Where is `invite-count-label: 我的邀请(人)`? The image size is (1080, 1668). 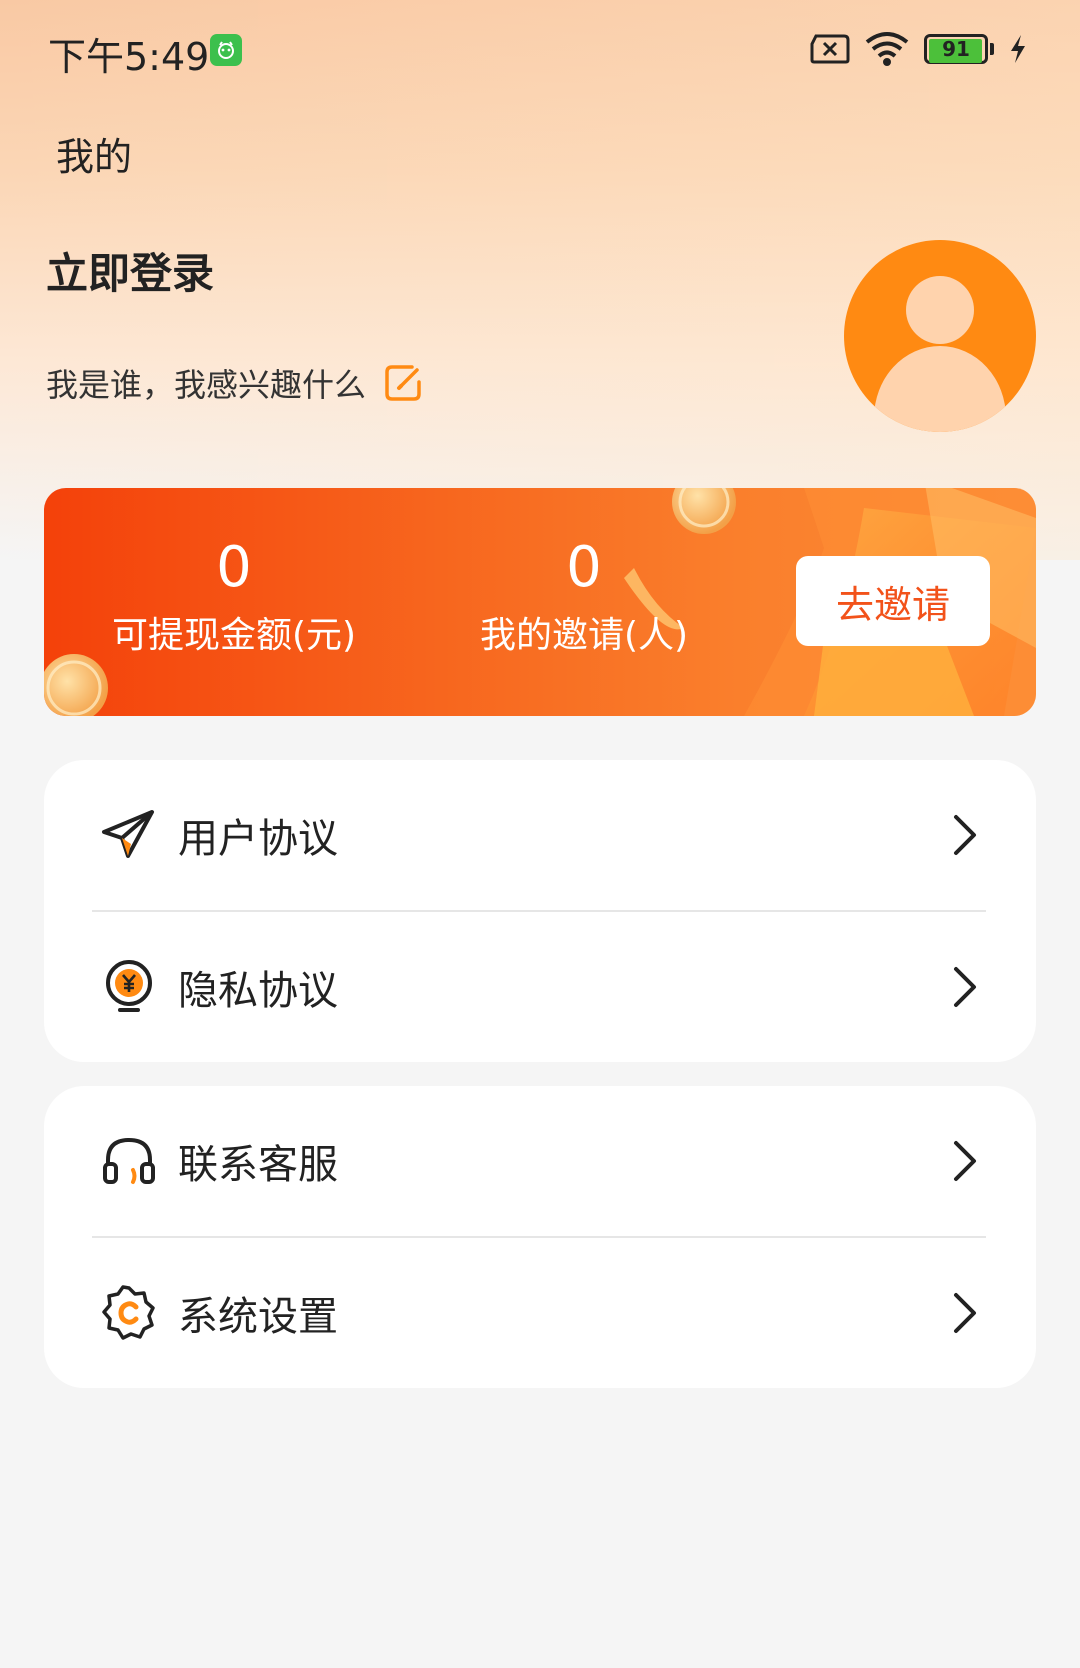
invite-count-label: 我的邀请(人) is located at coordinates (584, 635).